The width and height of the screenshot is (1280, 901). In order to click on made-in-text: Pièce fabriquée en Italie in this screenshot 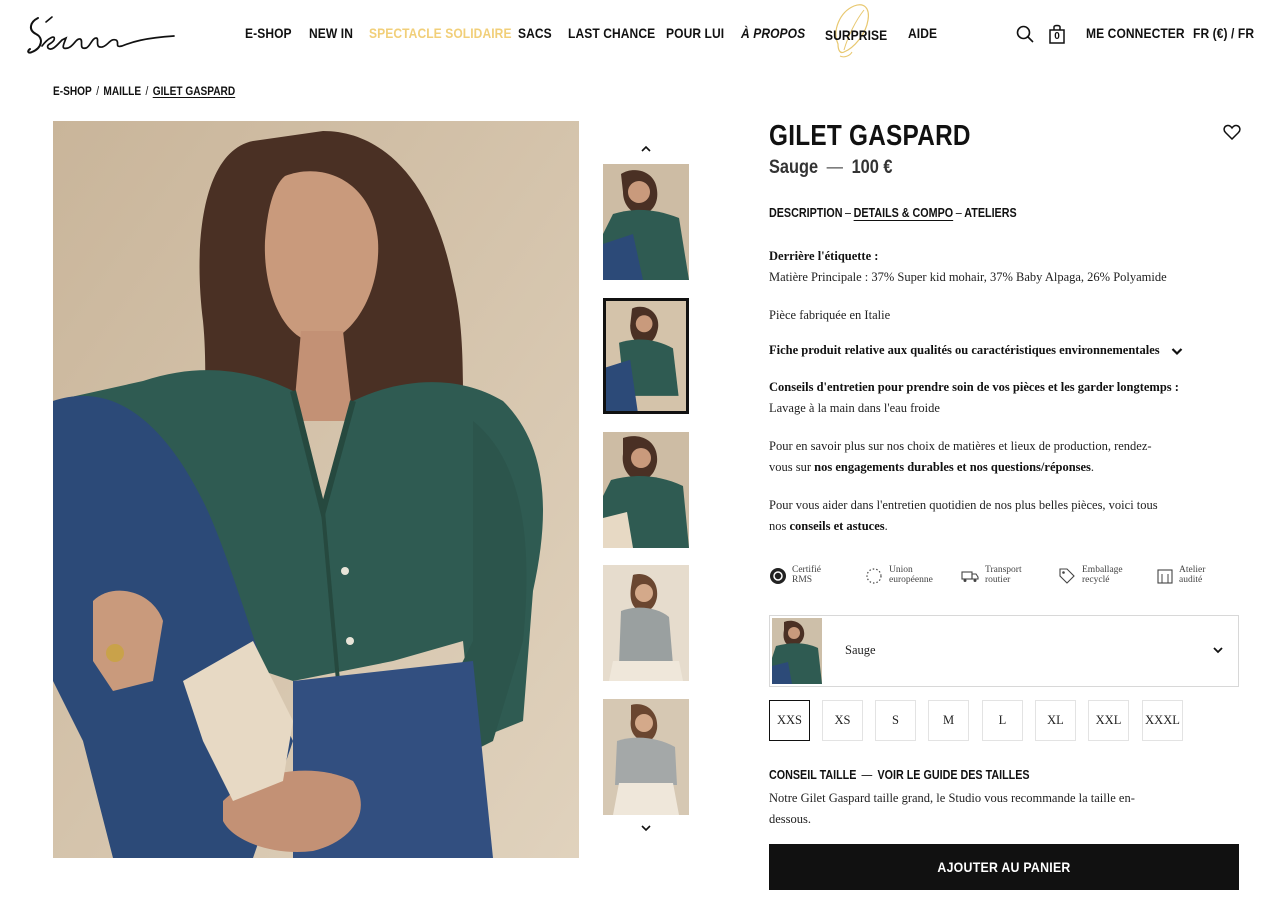, I will do `click(830, 315)`.